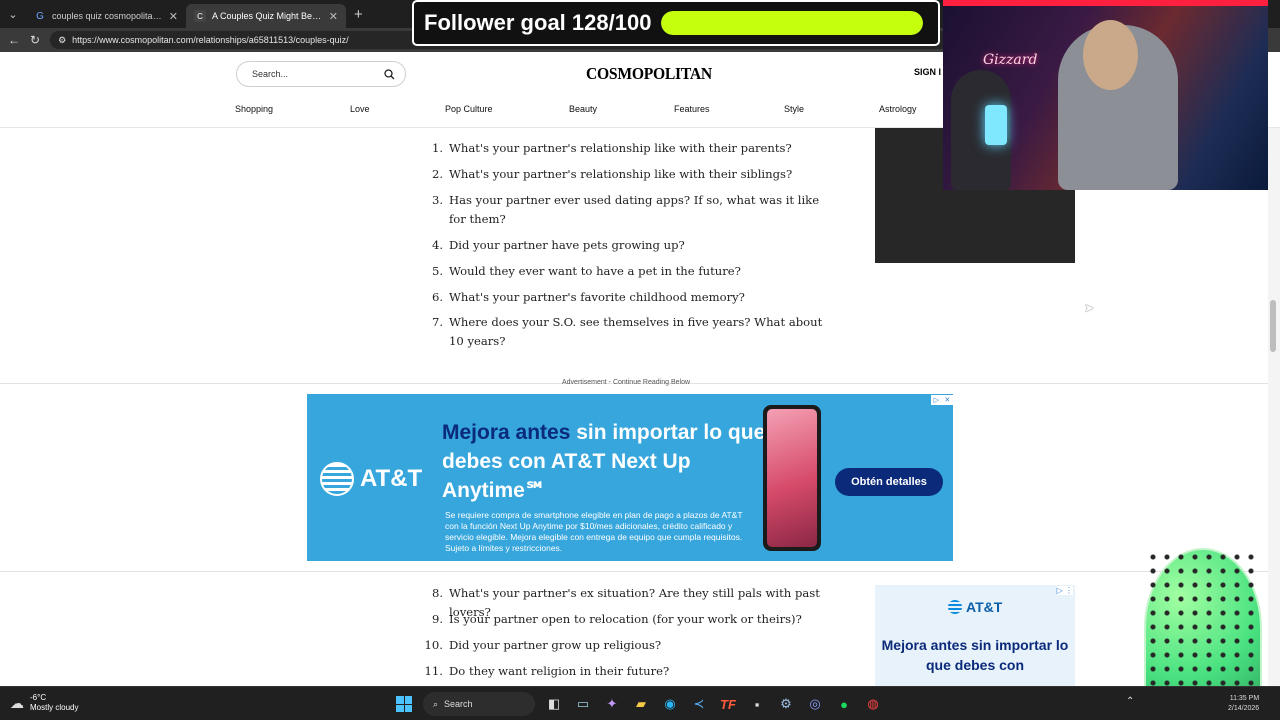 The width and height of the screenshot is (1280, 720). What do you see at coordinates (360, 109) in the screenshot?
I see `nav-love: Love` at bounding box center [360, 109].